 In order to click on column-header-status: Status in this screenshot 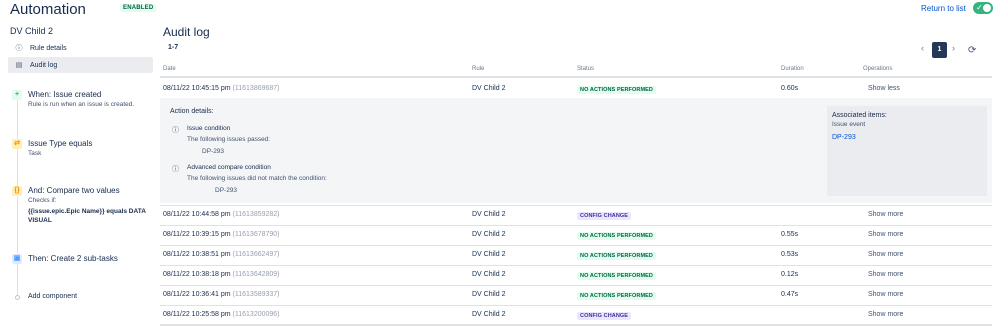, I will do `click(586, 69)`.